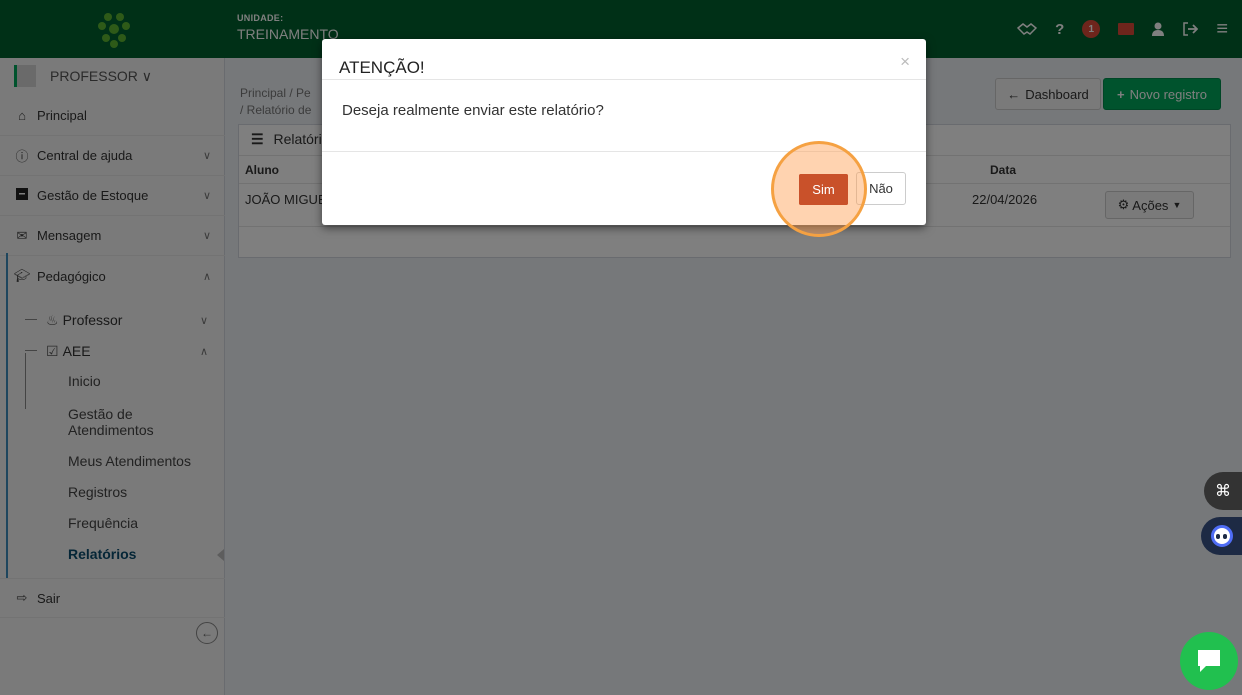 Image resolution: width=1242 pixels, height=695 pixels. What do you see at coordinates (473, 110) in the screenshot?
I see `modal-message: Deseja realmente enviar este relatório?` at bounding box center [473, 110].